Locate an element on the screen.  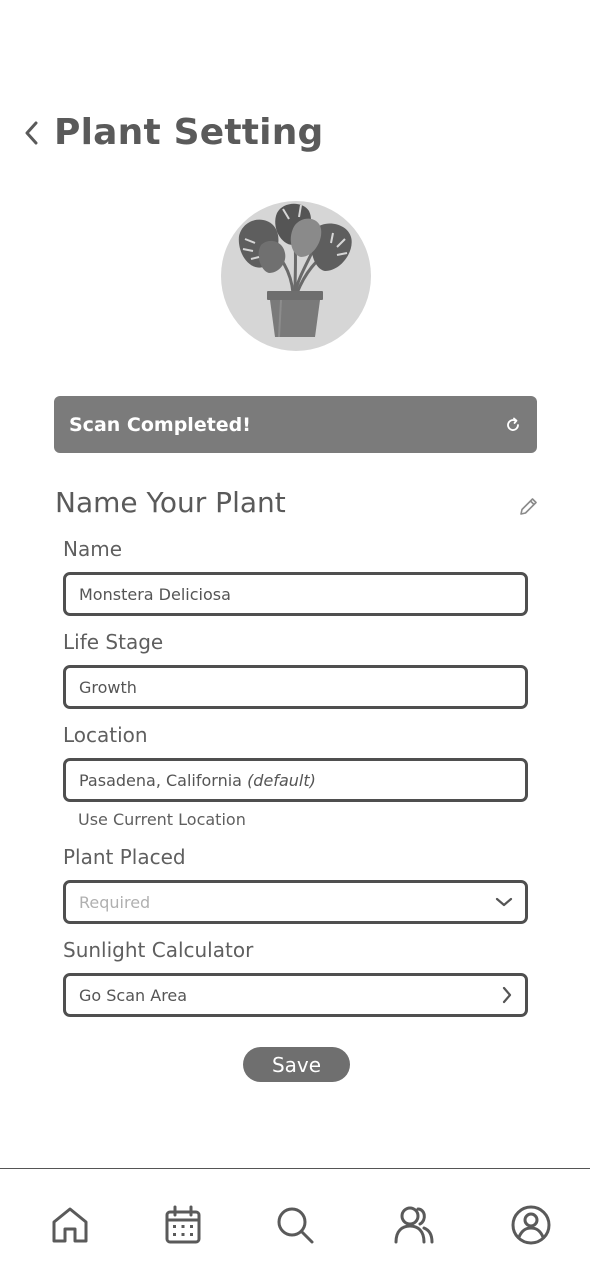
potted-plant-icon is located at coordinates (296, 276).